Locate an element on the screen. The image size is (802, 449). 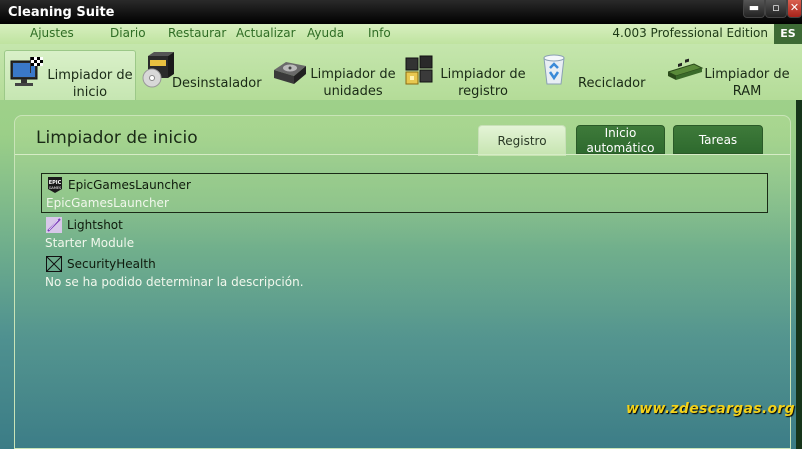
maximize-button: ▫ is located at coordinates (776, 9).